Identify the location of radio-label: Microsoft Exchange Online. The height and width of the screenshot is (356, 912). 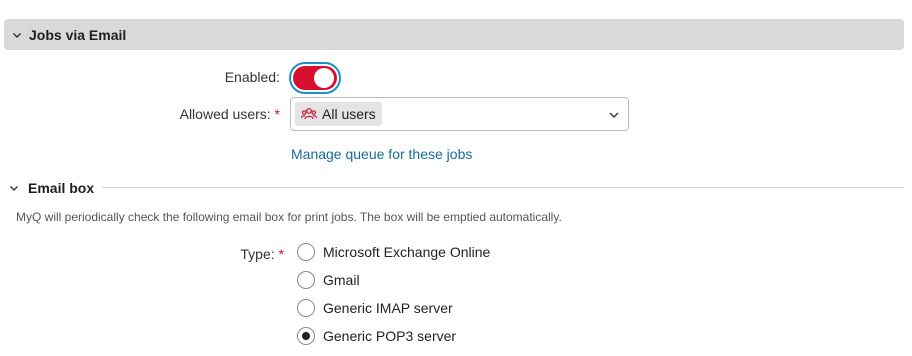
(407, 252).